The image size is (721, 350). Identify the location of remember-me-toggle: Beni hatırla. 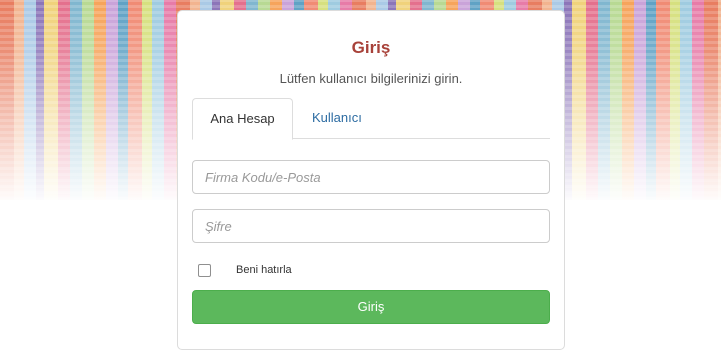
(245, 270).